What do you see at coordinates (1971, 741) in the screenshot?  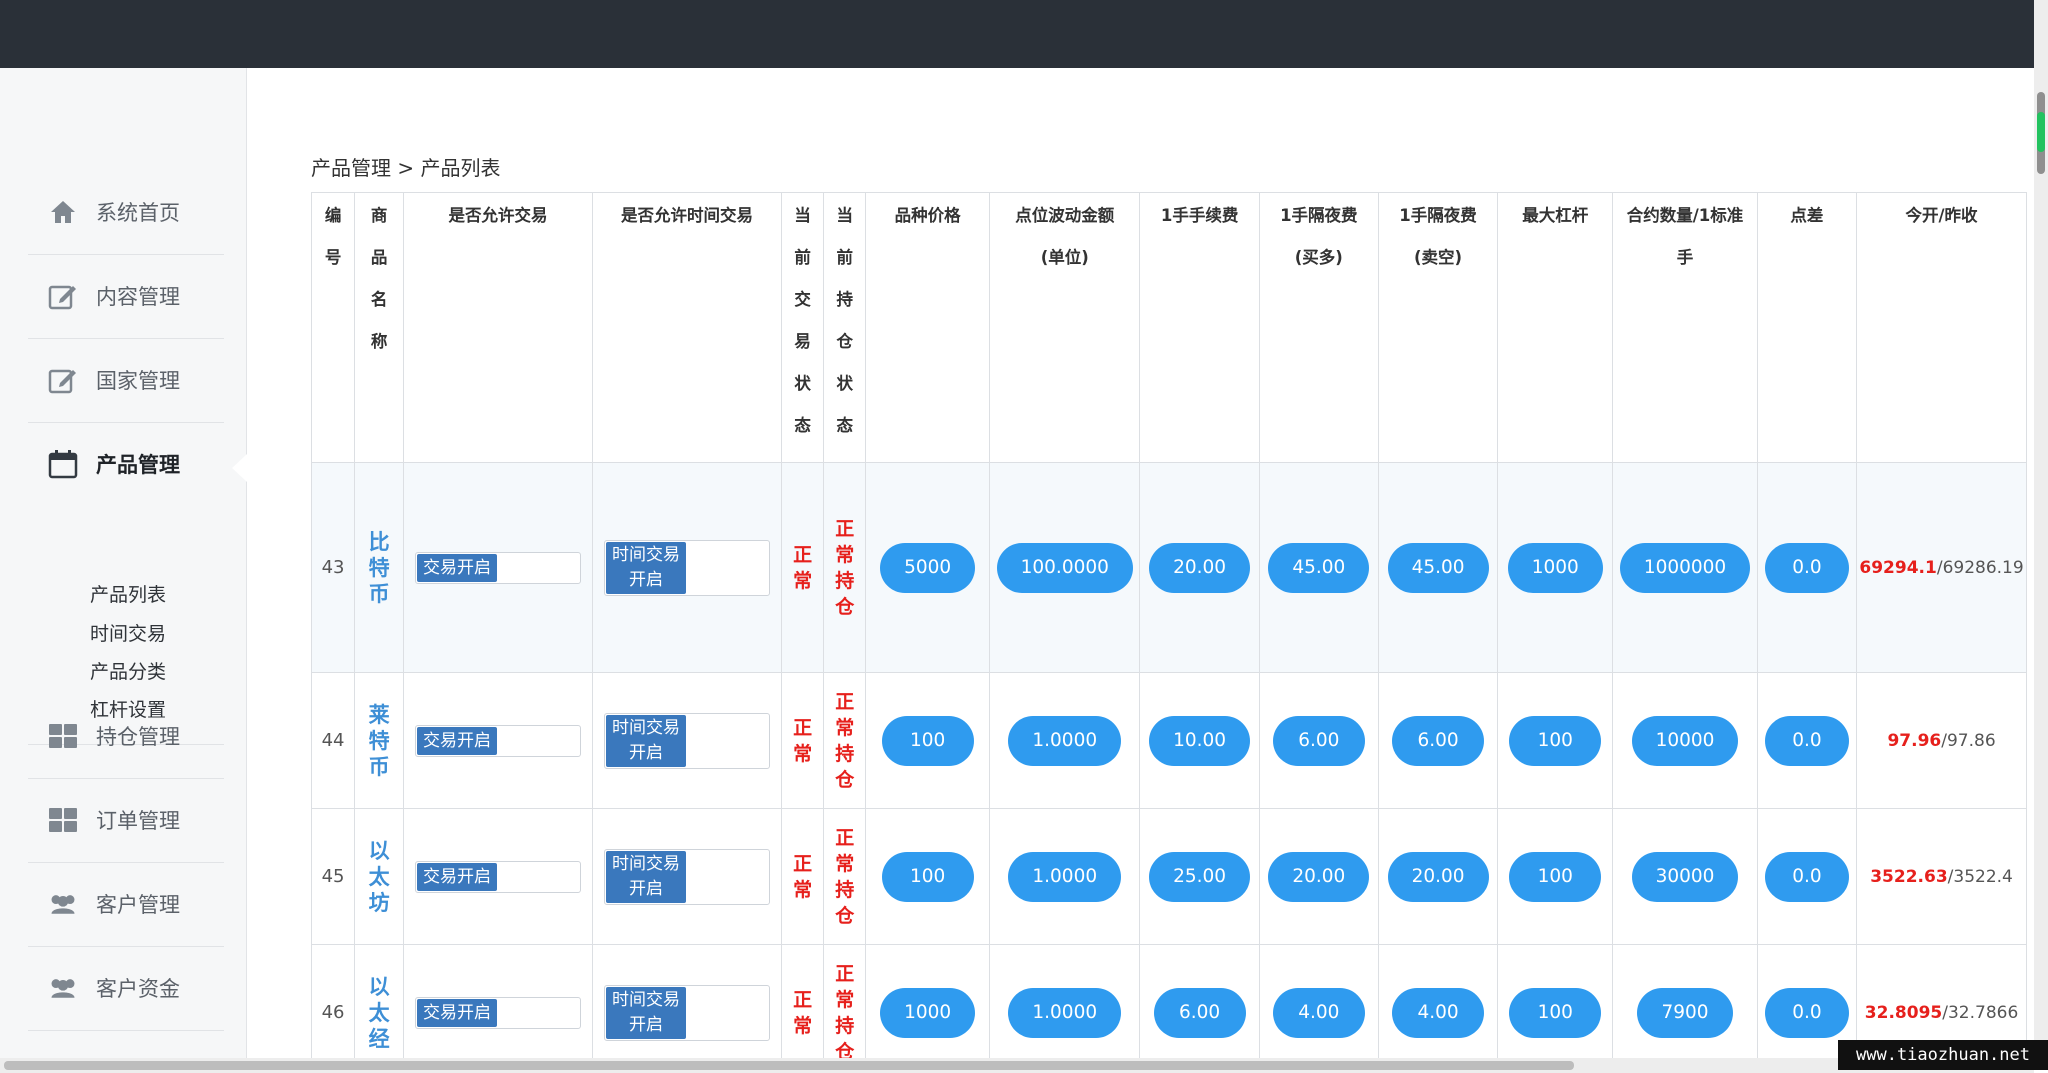 I see `prev-close: 97.86` at bounding box center [1971, 741].